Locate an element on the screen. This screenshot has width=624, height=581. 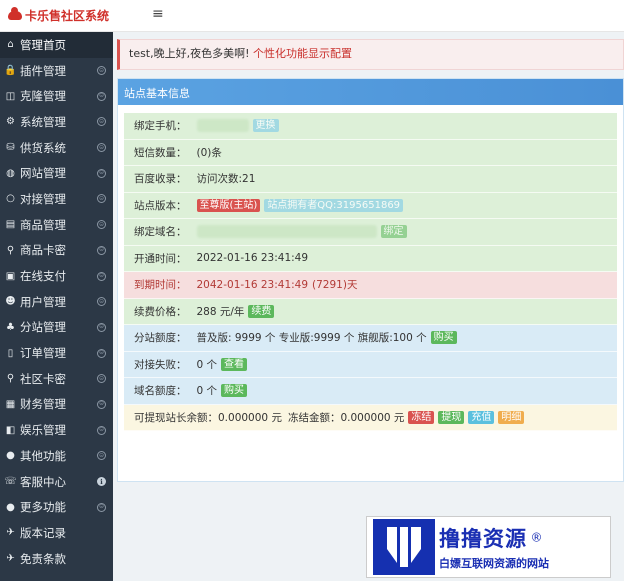
domain-value-redacted is located at coordinates (286, 232).